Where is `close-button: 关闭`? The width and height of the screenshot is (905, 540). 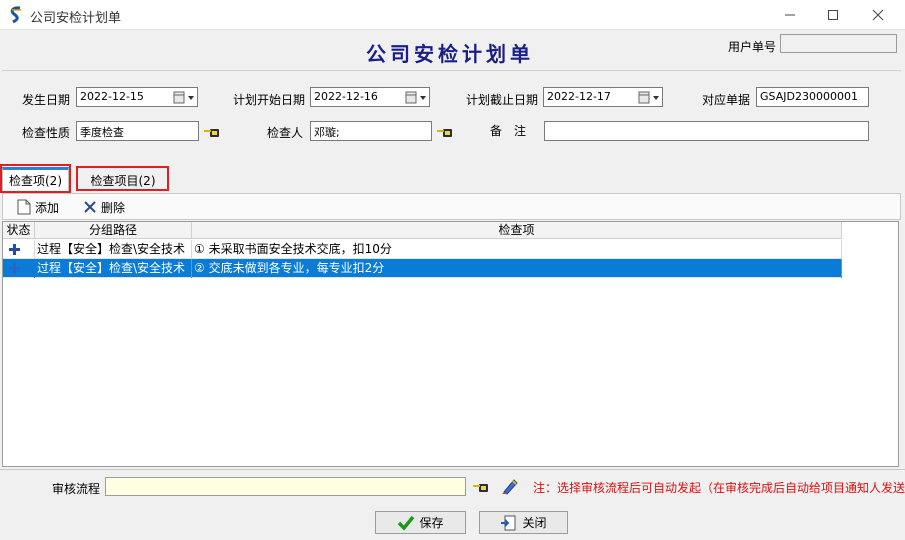
close-button: 关闭 is located at coordinates (523, 522).